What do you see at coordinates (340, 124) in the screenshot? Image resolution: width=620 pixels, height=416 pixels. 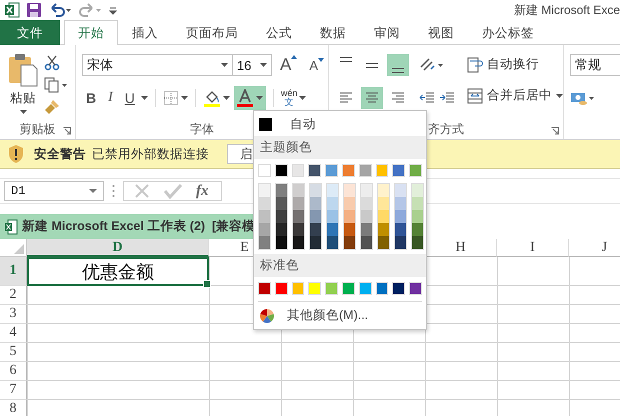 I see `automatic-color-item: 自动` at bounding box center [340, 124].